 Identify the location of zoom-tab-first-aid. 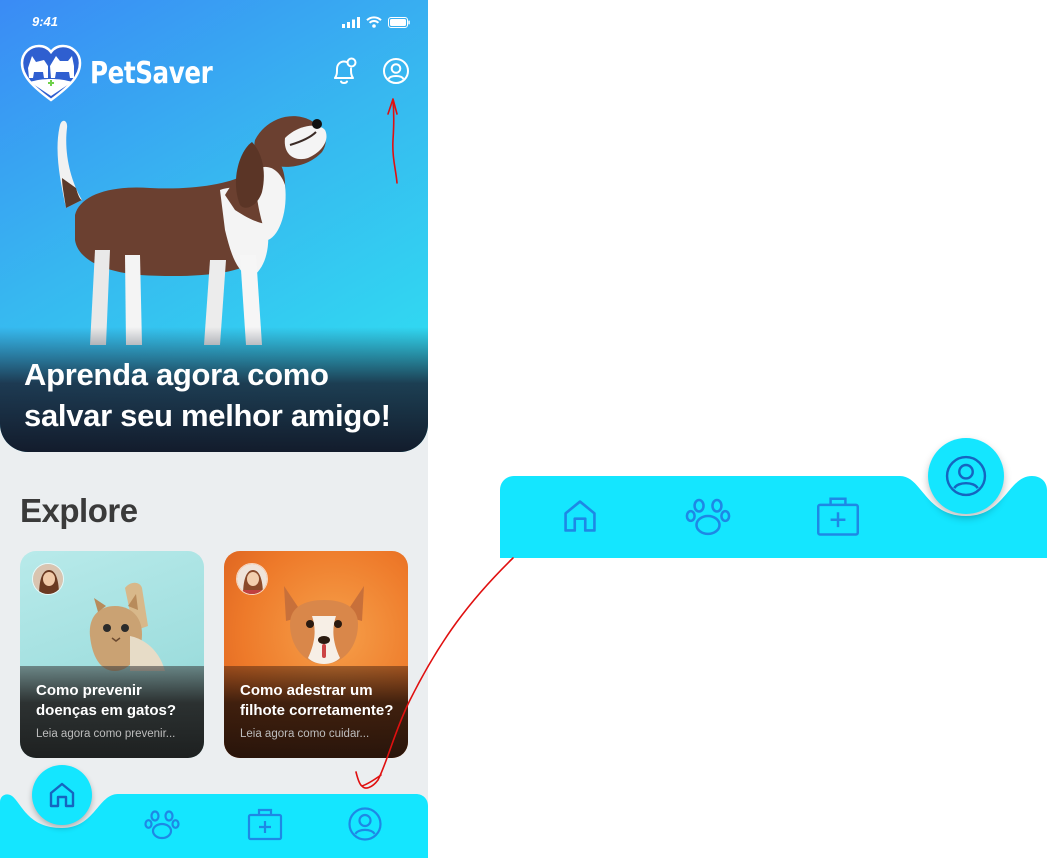
(838, 516).